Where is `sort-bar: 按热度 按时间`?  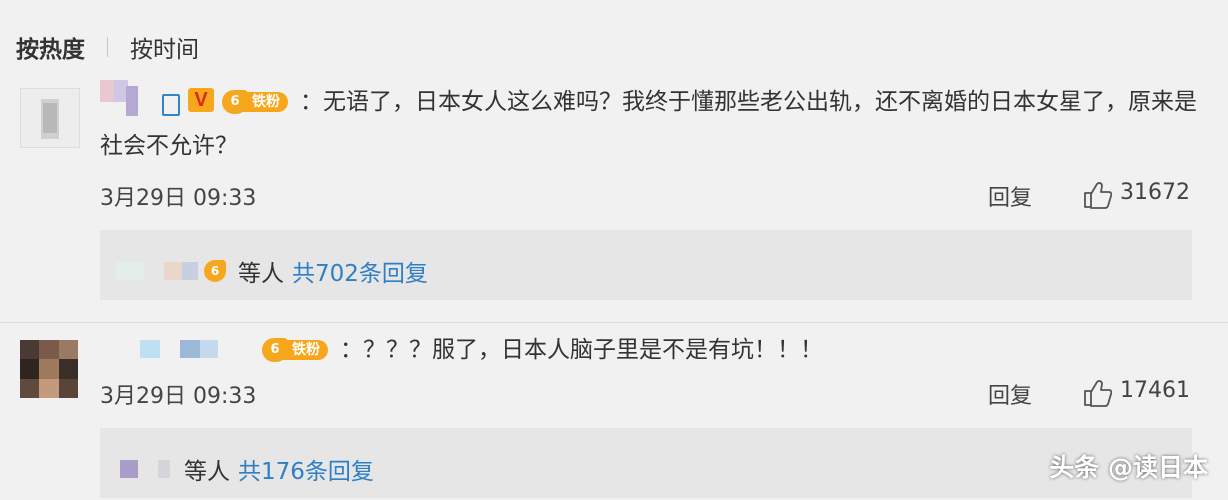 sort-bar: 按热度 按时间 is located at coordinates (107, 47).